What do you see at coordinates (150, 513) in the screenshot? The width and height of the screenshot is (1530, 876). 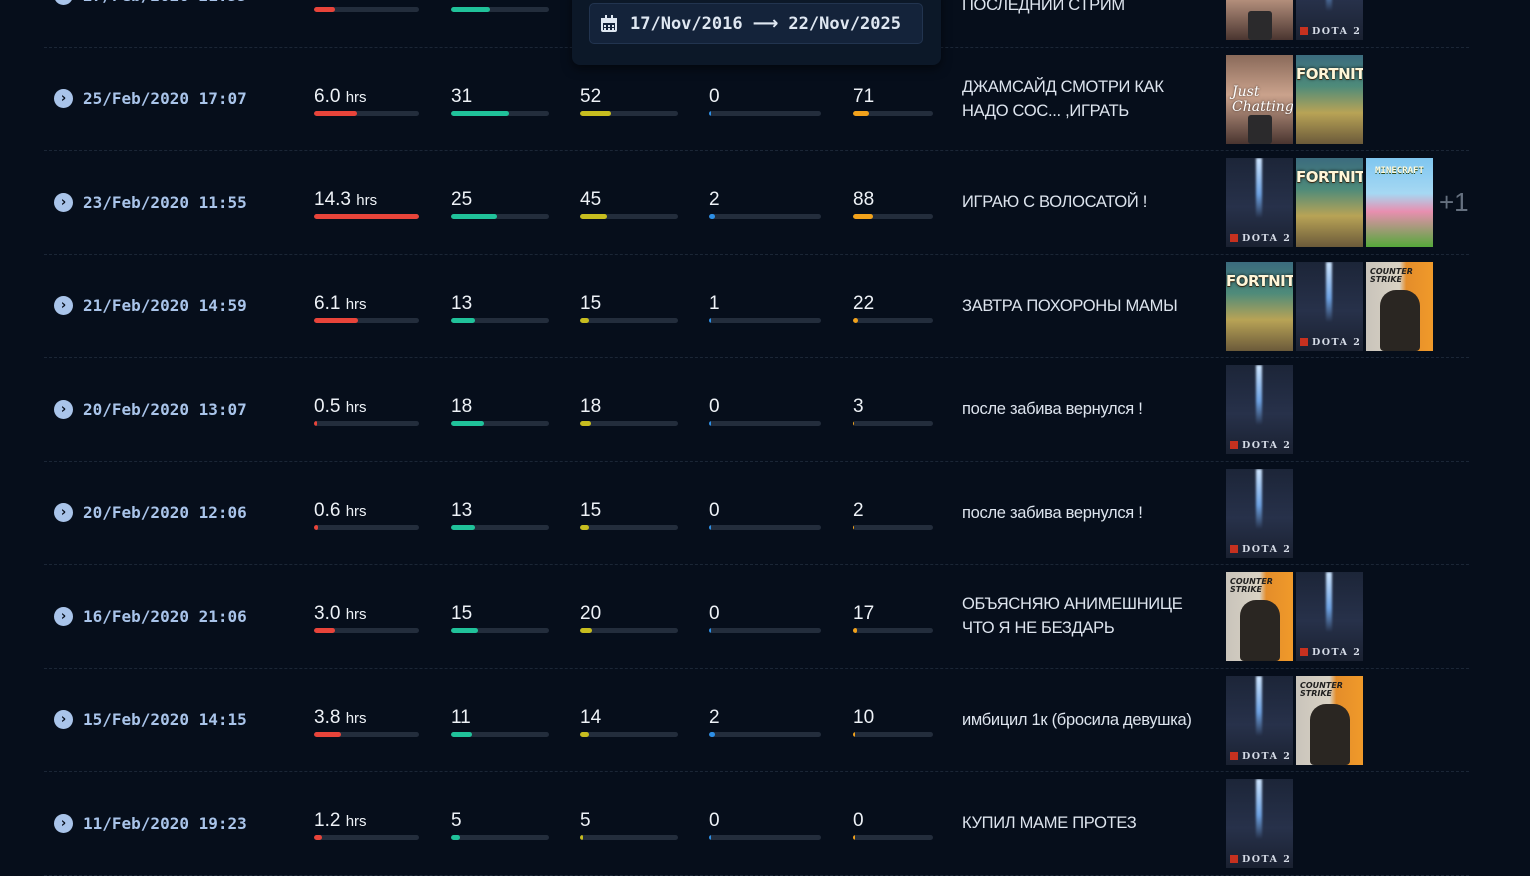 I see `stream-date: › 20/Feb/2020 12:06` at bounding box center [150, 513].